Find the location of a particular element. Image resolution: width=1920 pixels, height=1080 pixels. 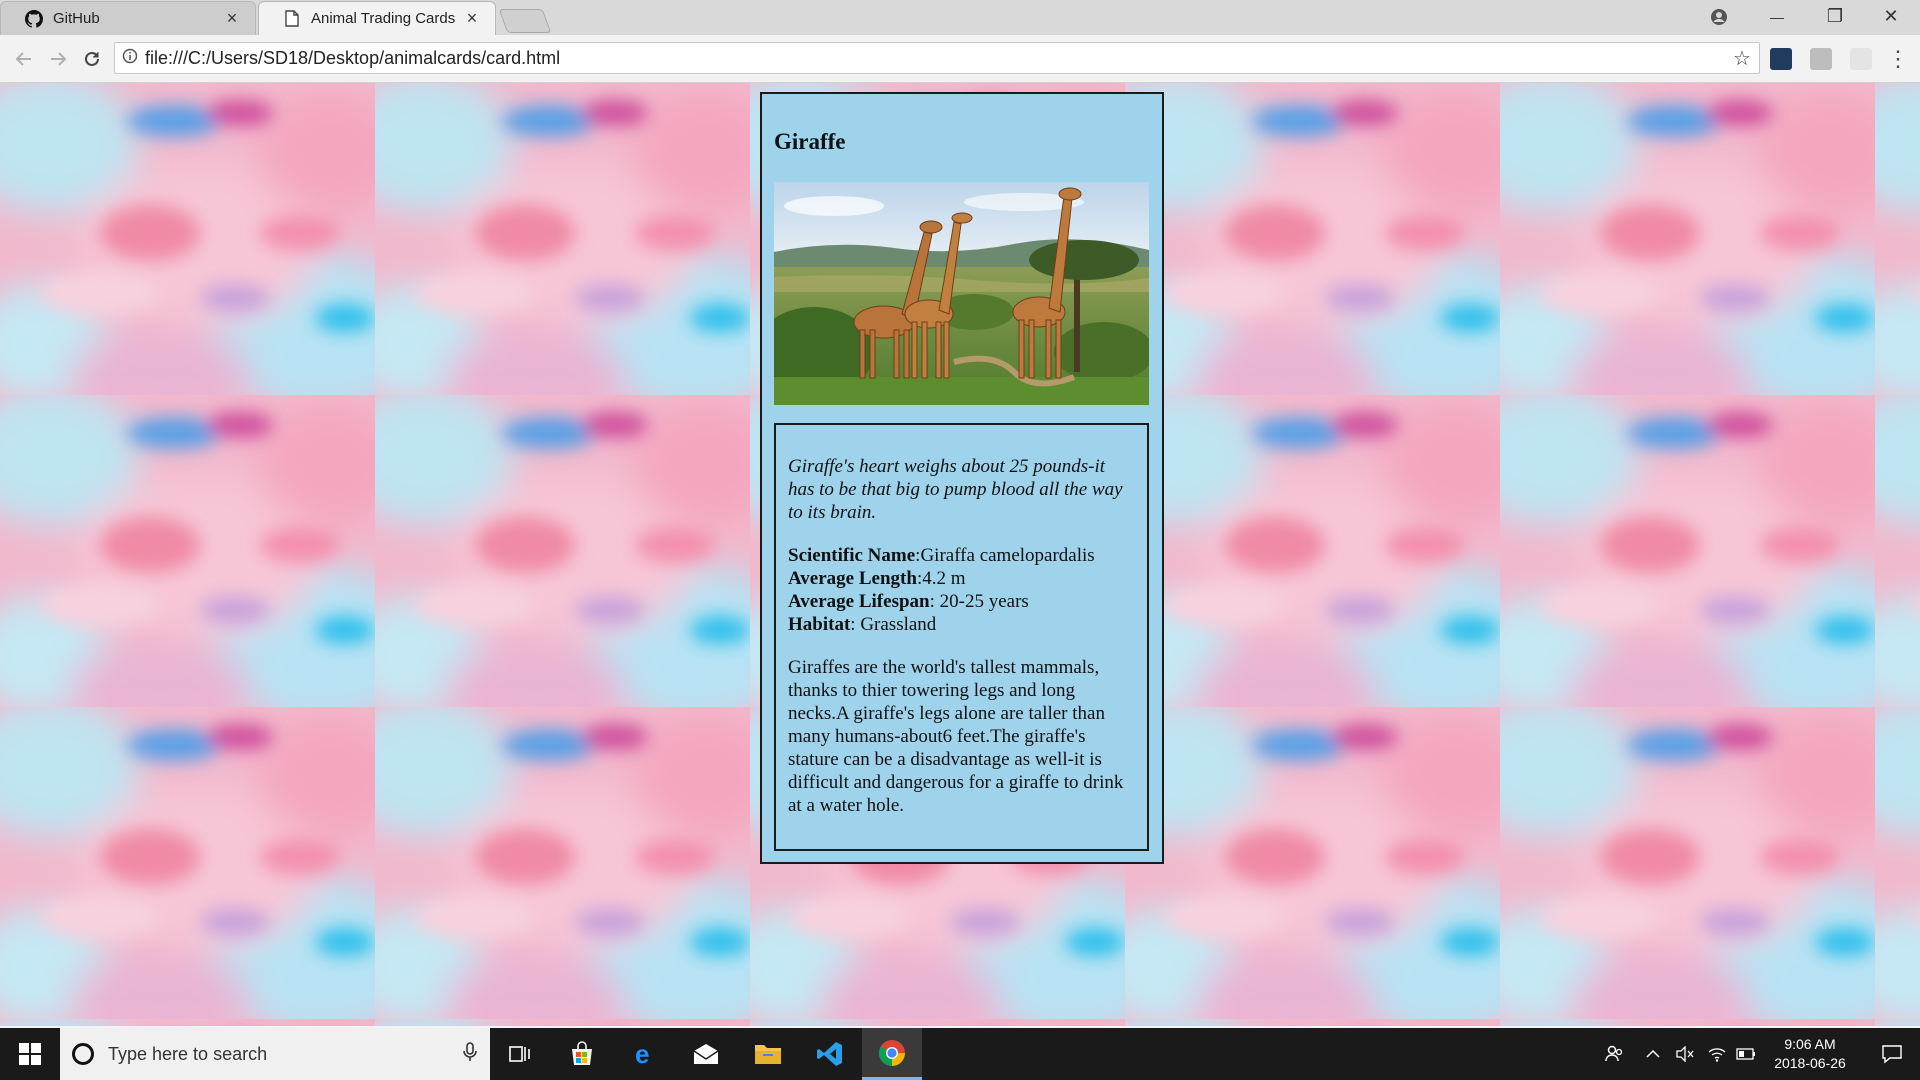

stat-label: Habitat is located at coordinates (819, 624).